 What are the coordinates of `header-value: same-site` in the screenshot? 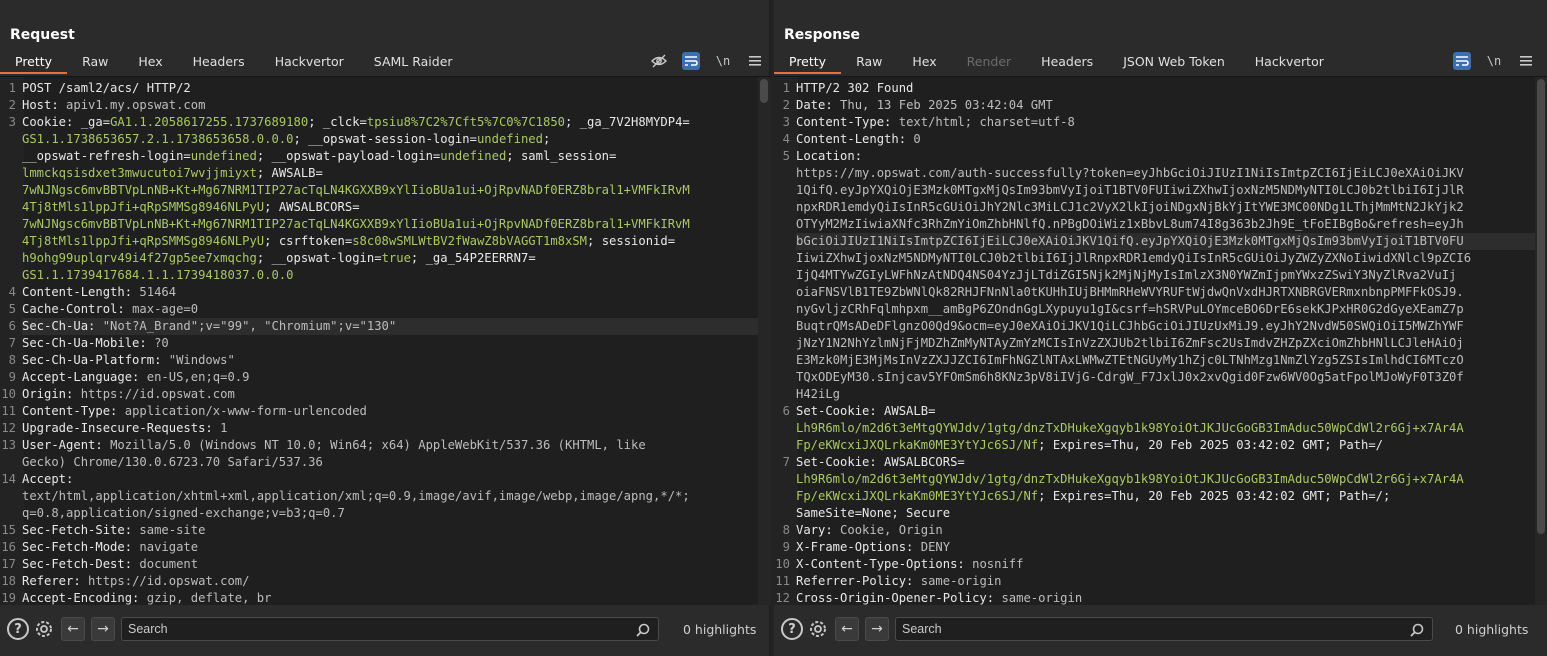 It's located at (172, 530).